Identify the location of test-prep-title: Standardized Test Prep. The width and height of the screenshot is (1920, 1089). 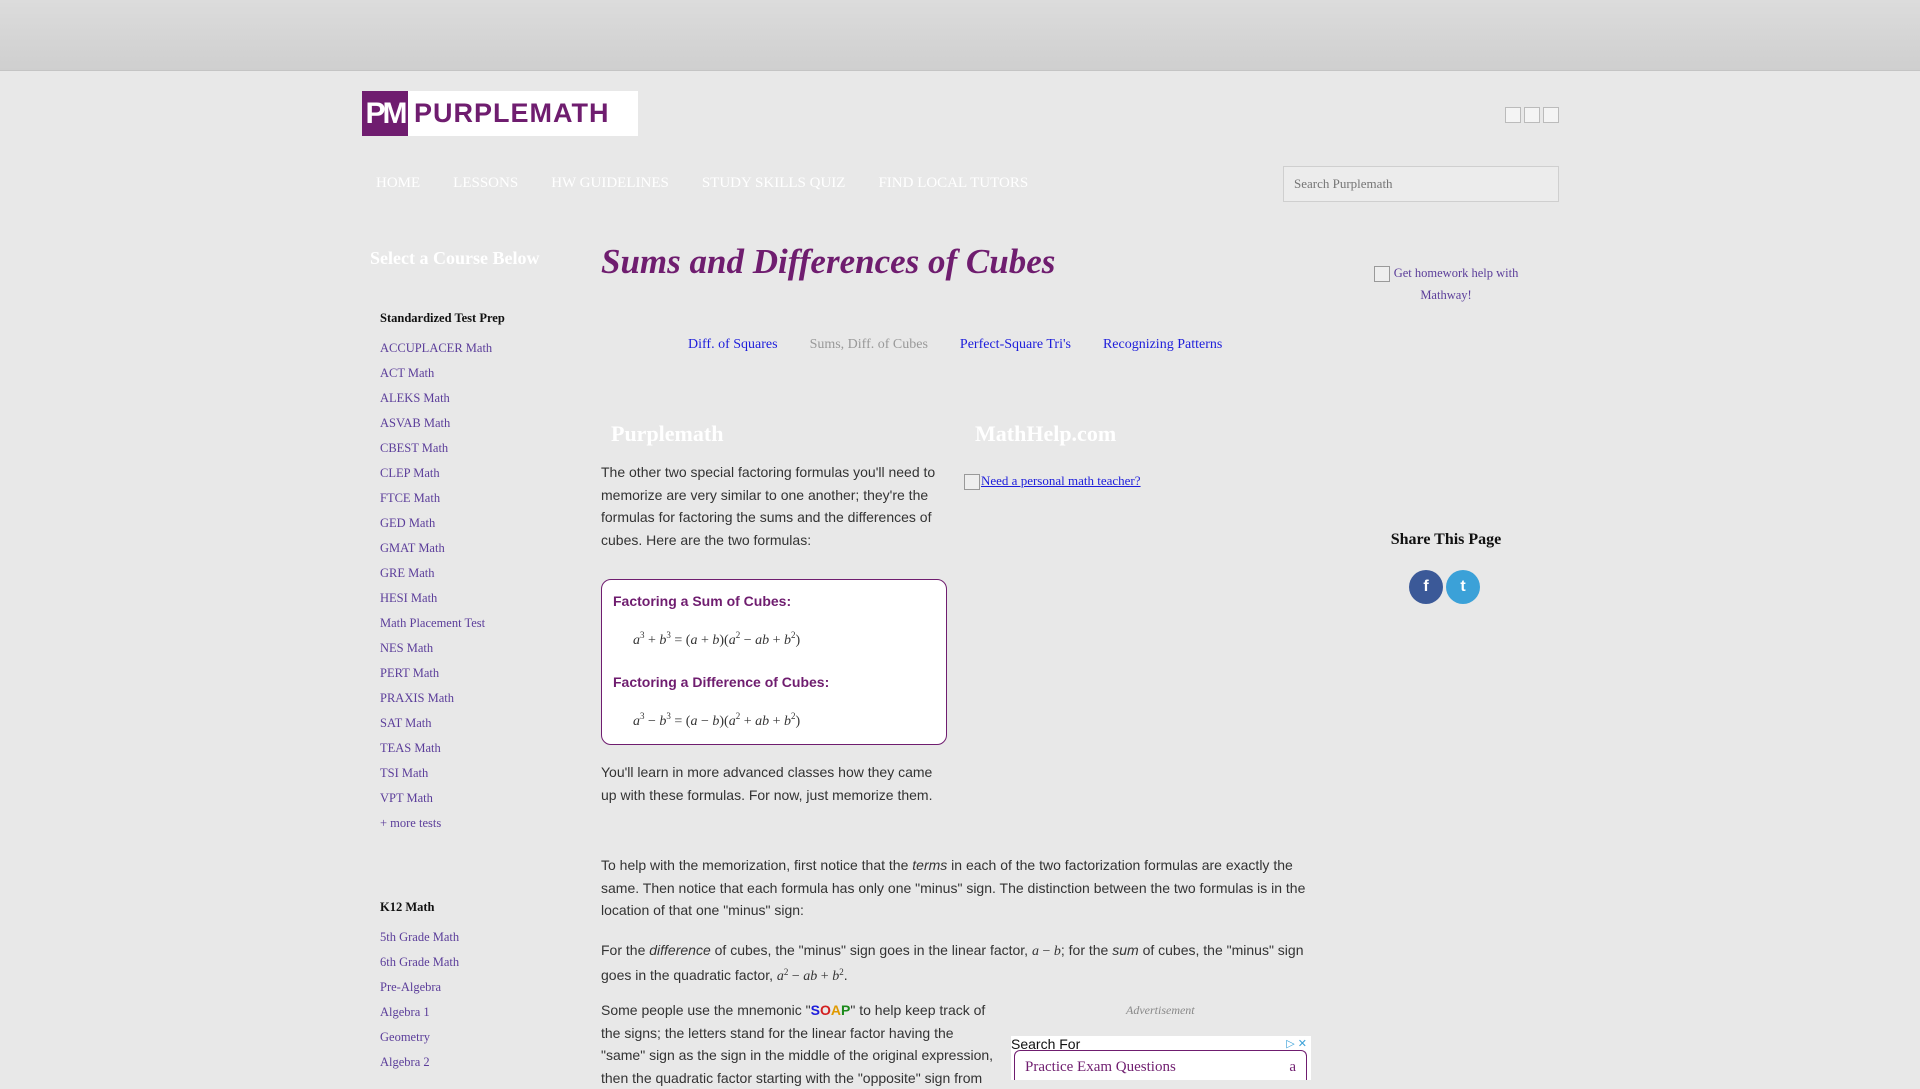
(442, 318).